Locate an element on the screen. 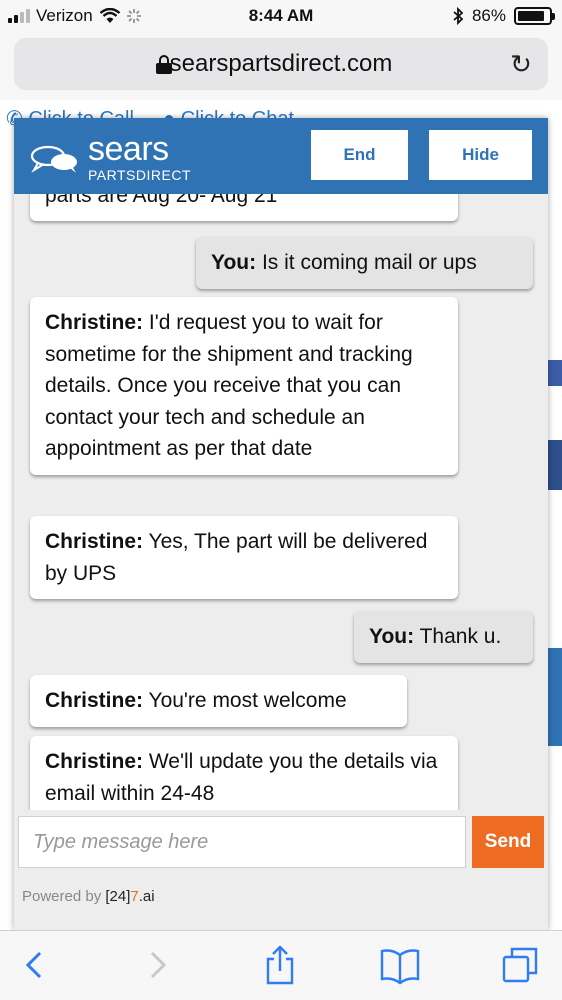 Image resolution: width=562 pixels, height=1000 pixels. message-composer: Send is located at coordinates (281, 843).